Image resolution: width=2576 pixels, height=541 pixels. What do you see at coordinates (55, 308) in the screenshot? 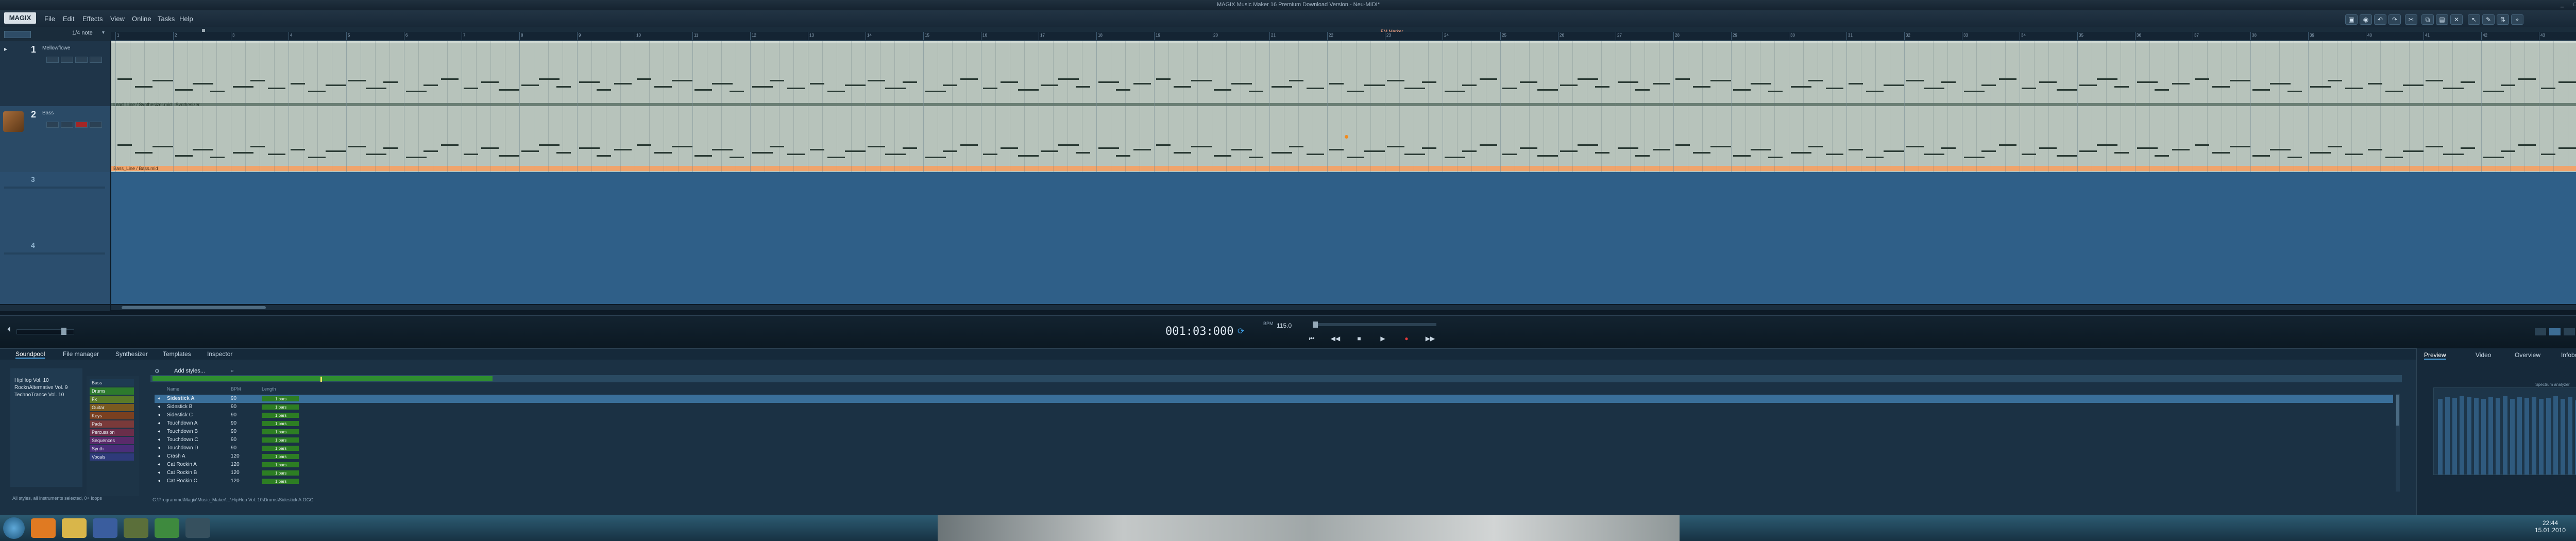
I see `track-zoom-bar` at bounding box center [55, 308].